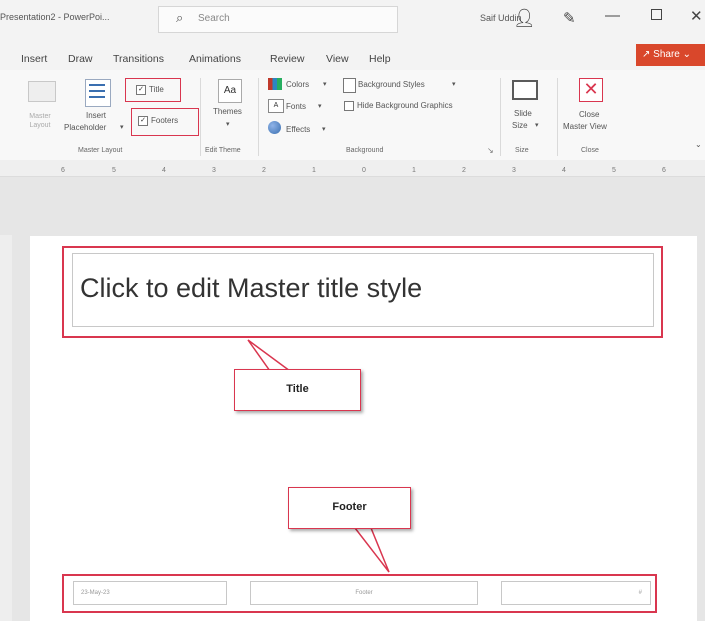 Image resolution: width=705 pixels, height=621 pixels. I want to click on footer-text-placeholder: Footer, so click(364, 593).